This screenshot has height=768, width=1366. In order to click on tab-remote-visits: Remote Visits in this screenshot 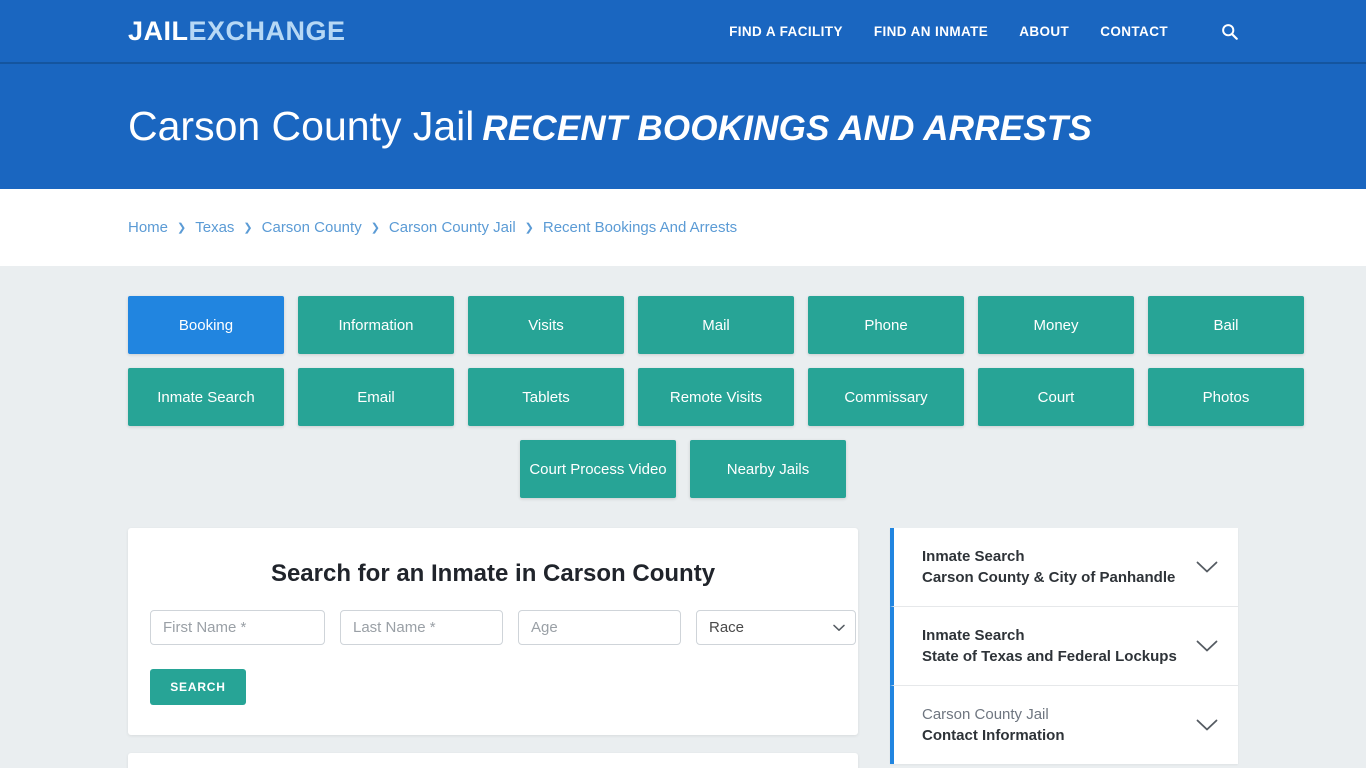, I will do `click(716, 397)`.